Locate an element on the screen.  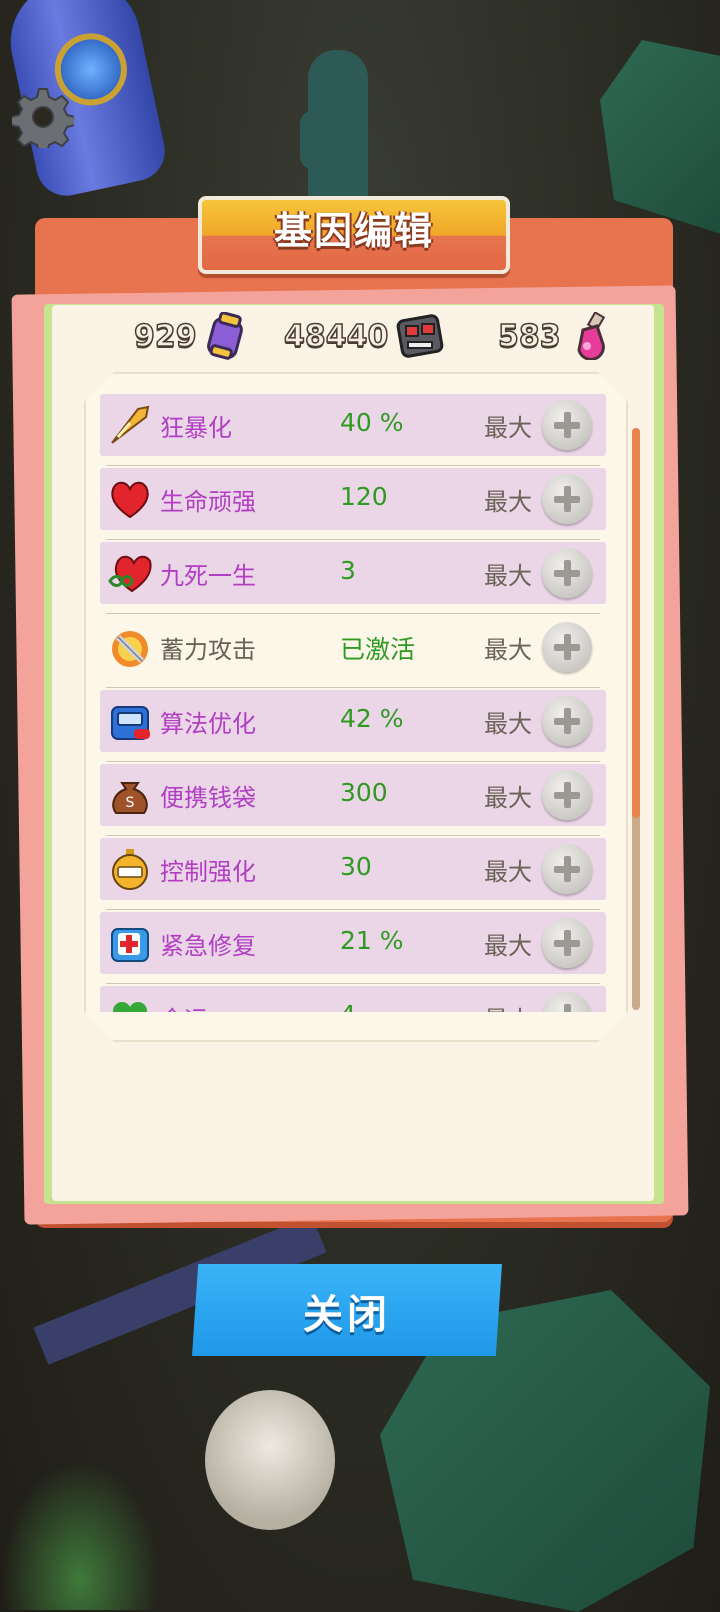
currency-potion: 583 is located at coordinates (555, 336).